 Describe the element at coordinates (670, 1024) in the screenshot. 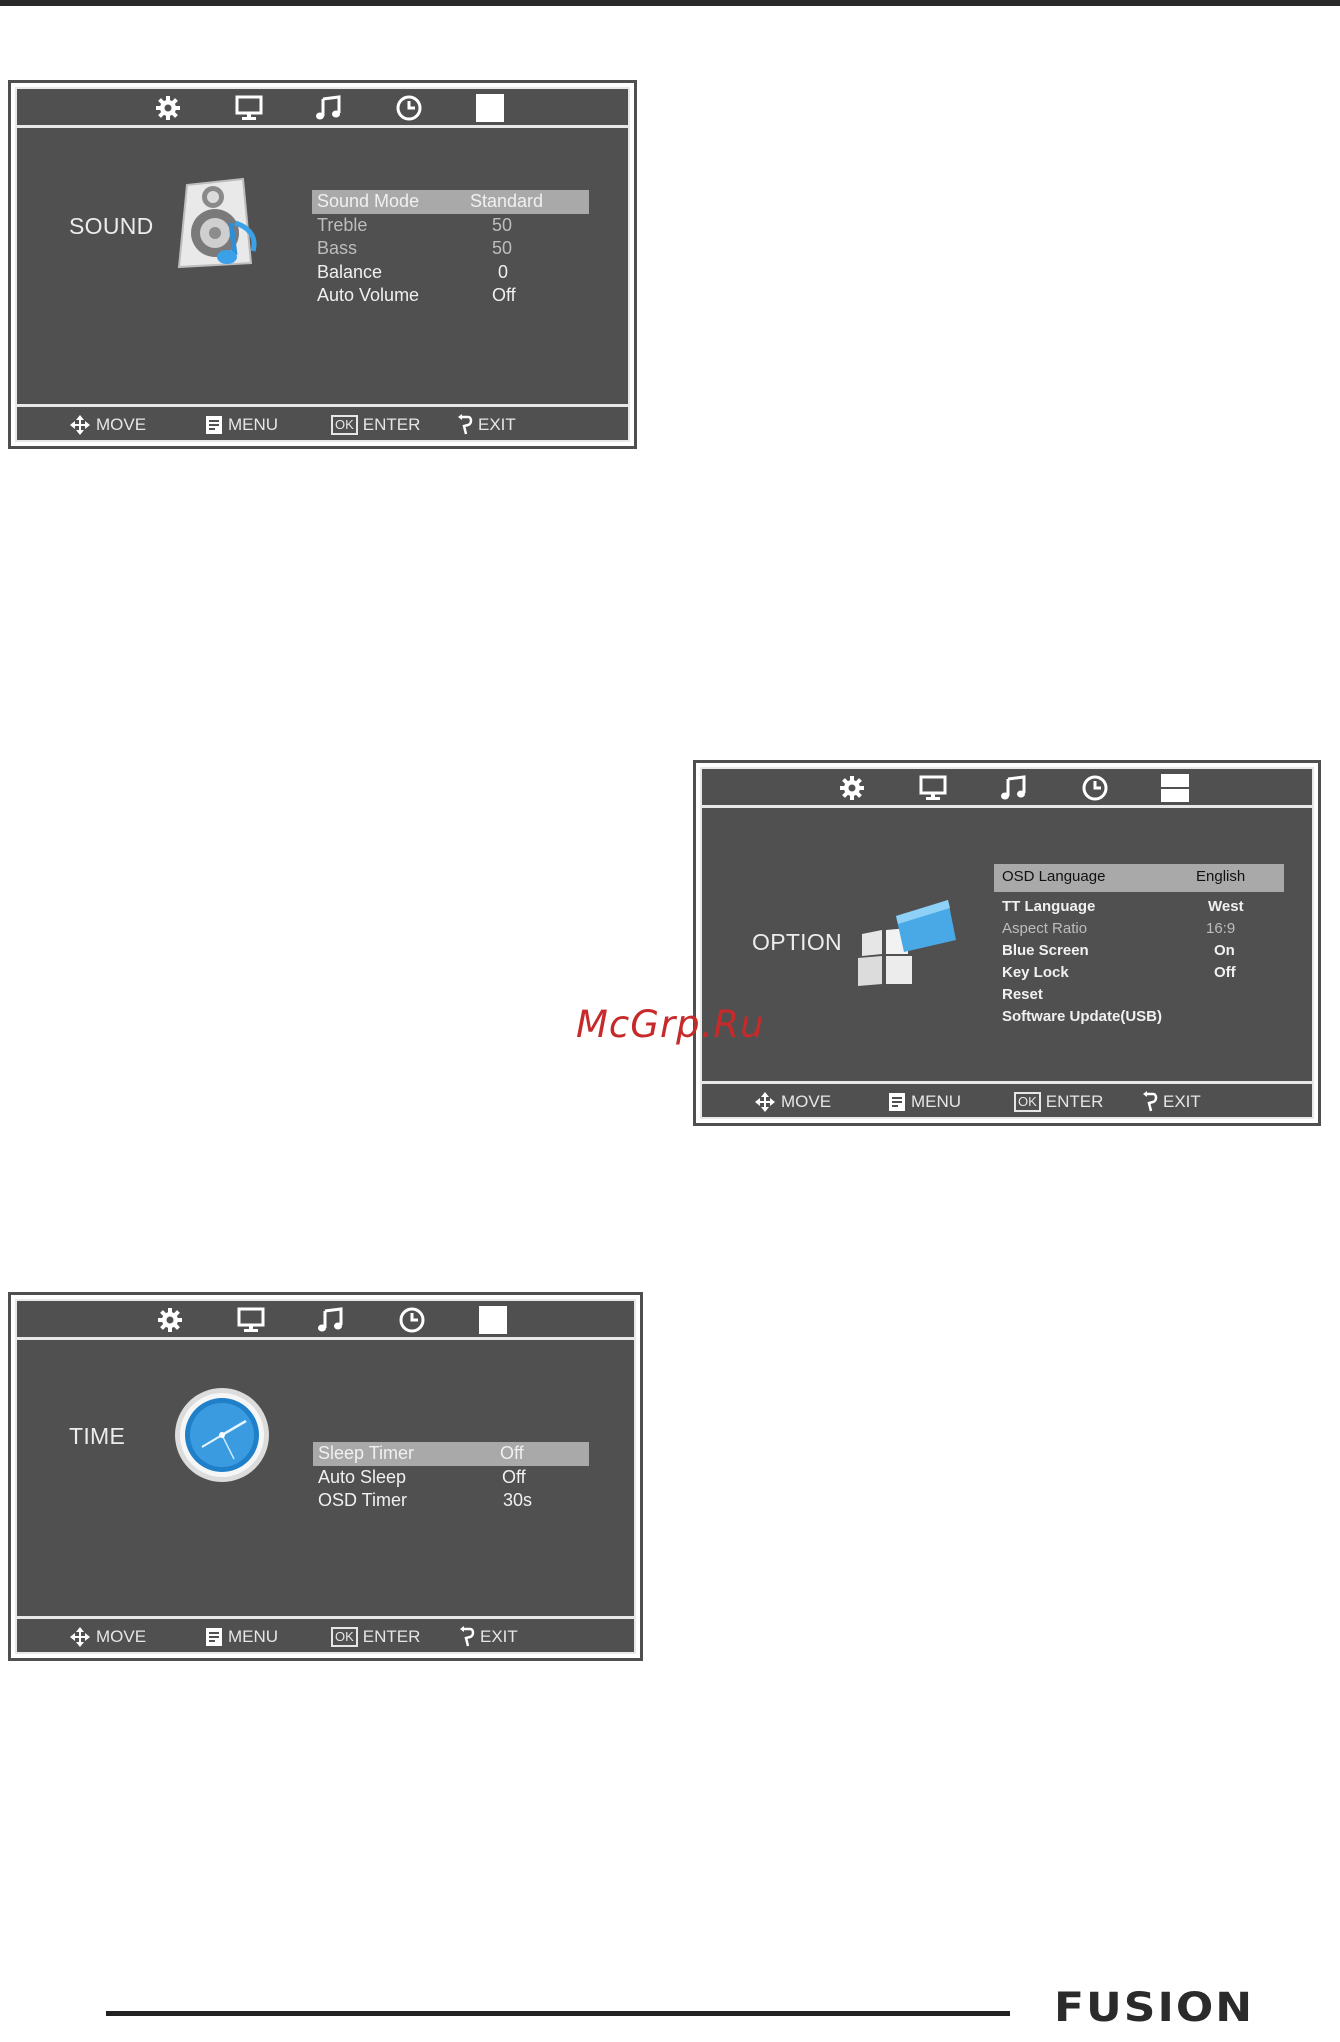

I see `watermark: McGrp.Ru` at that location.